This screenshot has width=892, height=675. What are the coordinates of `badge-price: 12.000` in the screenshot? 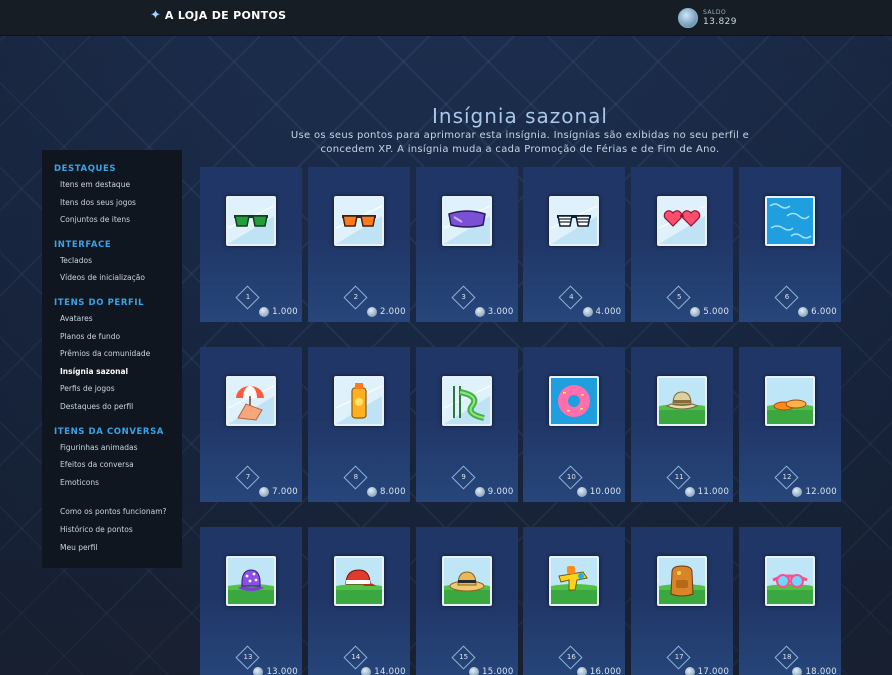 It's located at (814, 492).